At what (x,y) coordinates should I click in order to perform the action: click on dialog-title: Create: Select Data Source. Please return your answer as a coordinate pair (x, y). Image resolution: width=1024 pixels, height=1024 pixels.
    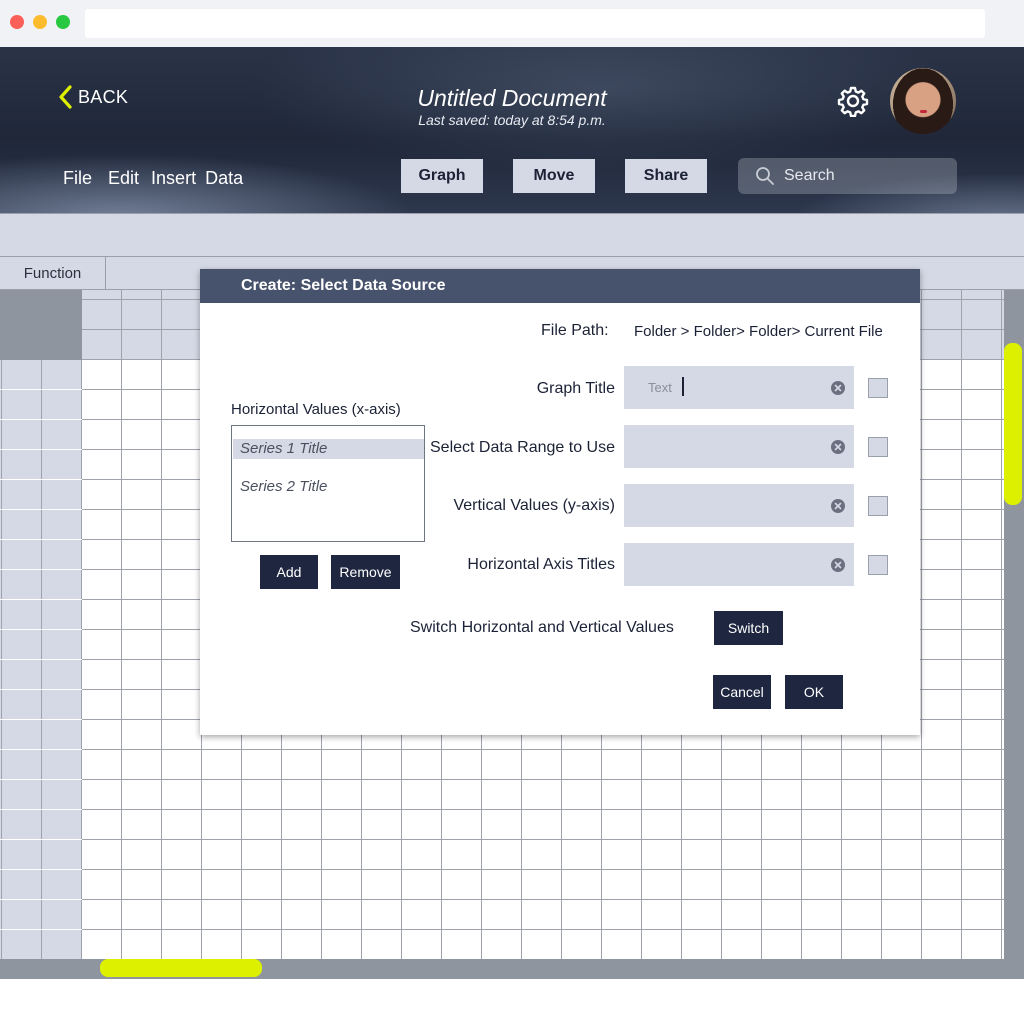
    Looking at the image, I should click on (343, 285).